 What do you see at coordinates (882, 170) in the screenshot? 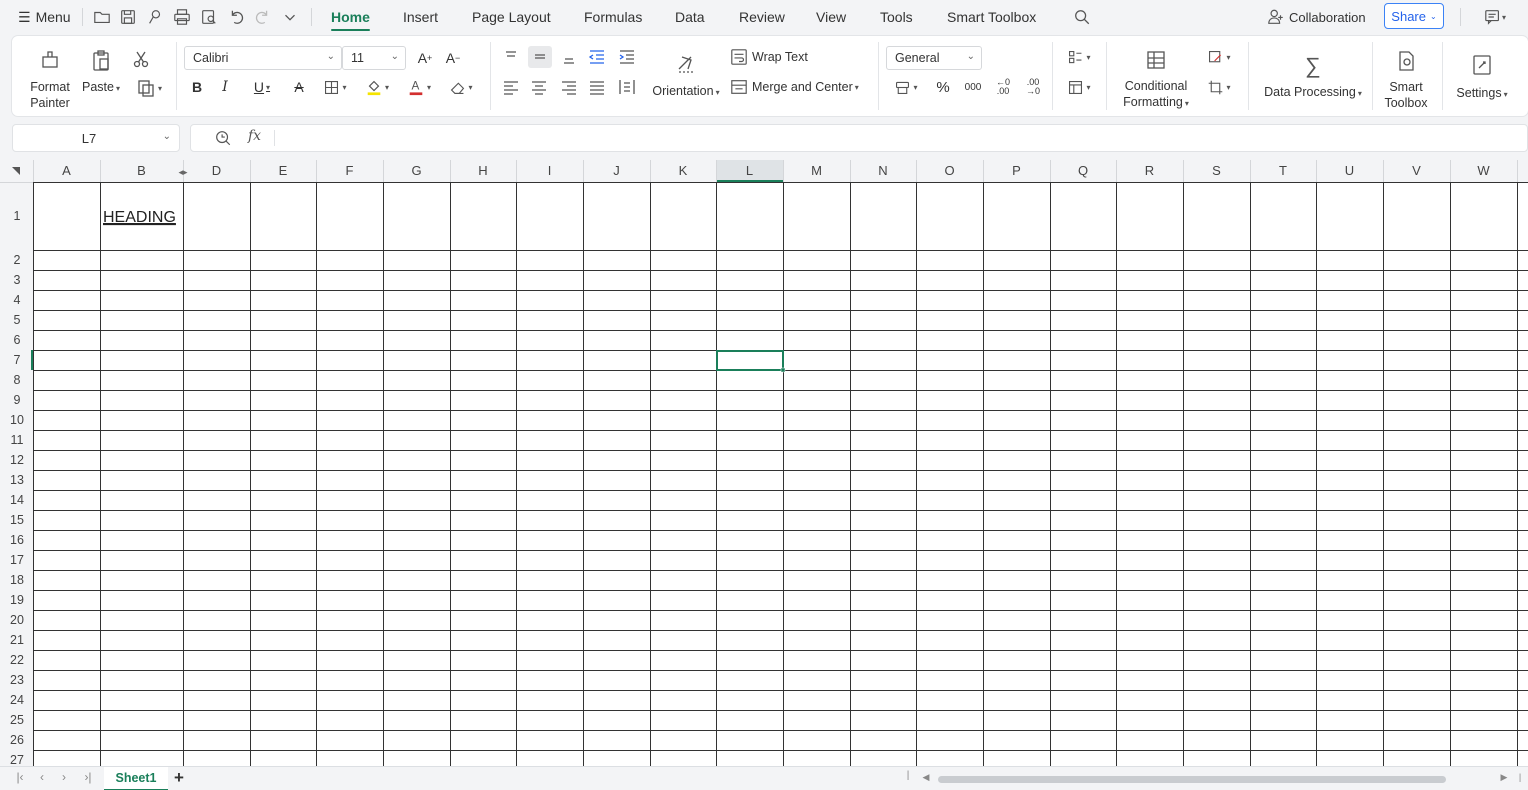
I see `column-header-n: N` at bounding box center [882, 170].